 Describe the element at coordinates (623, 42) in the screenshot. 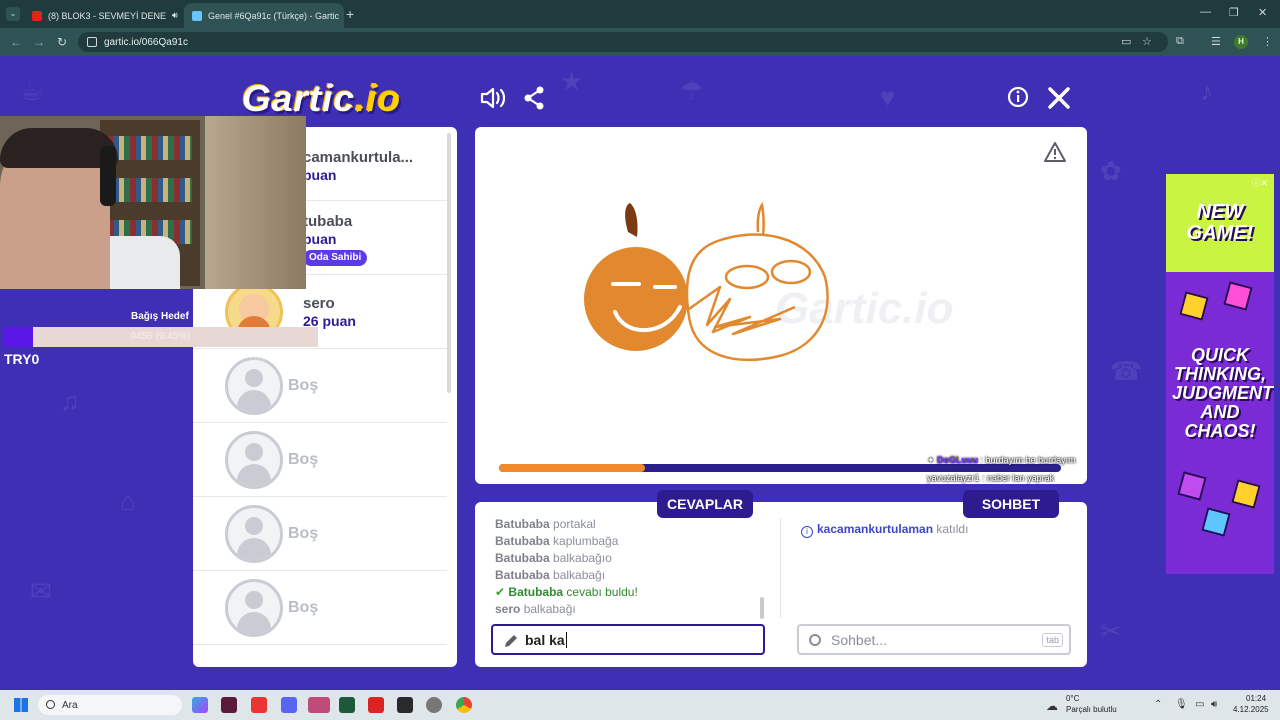

I see `address-bar: gartic.io/066Qa91c` at that location.